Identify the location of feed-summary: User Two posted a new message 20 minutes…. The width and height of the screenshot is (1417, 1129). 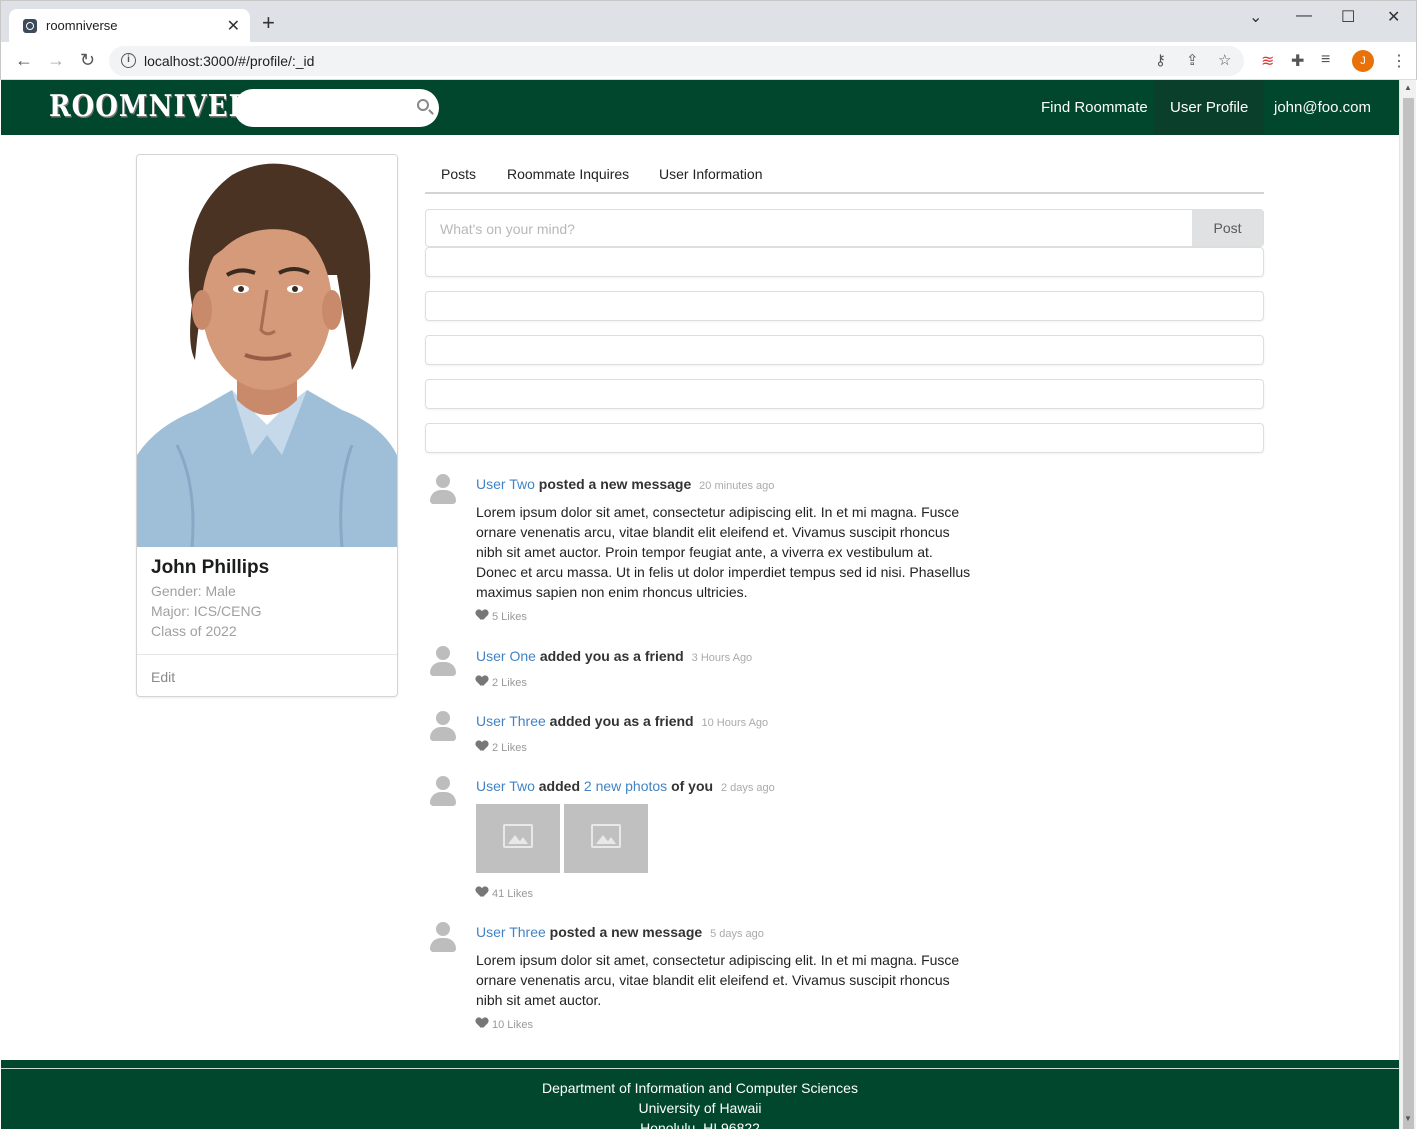
(625, 484).